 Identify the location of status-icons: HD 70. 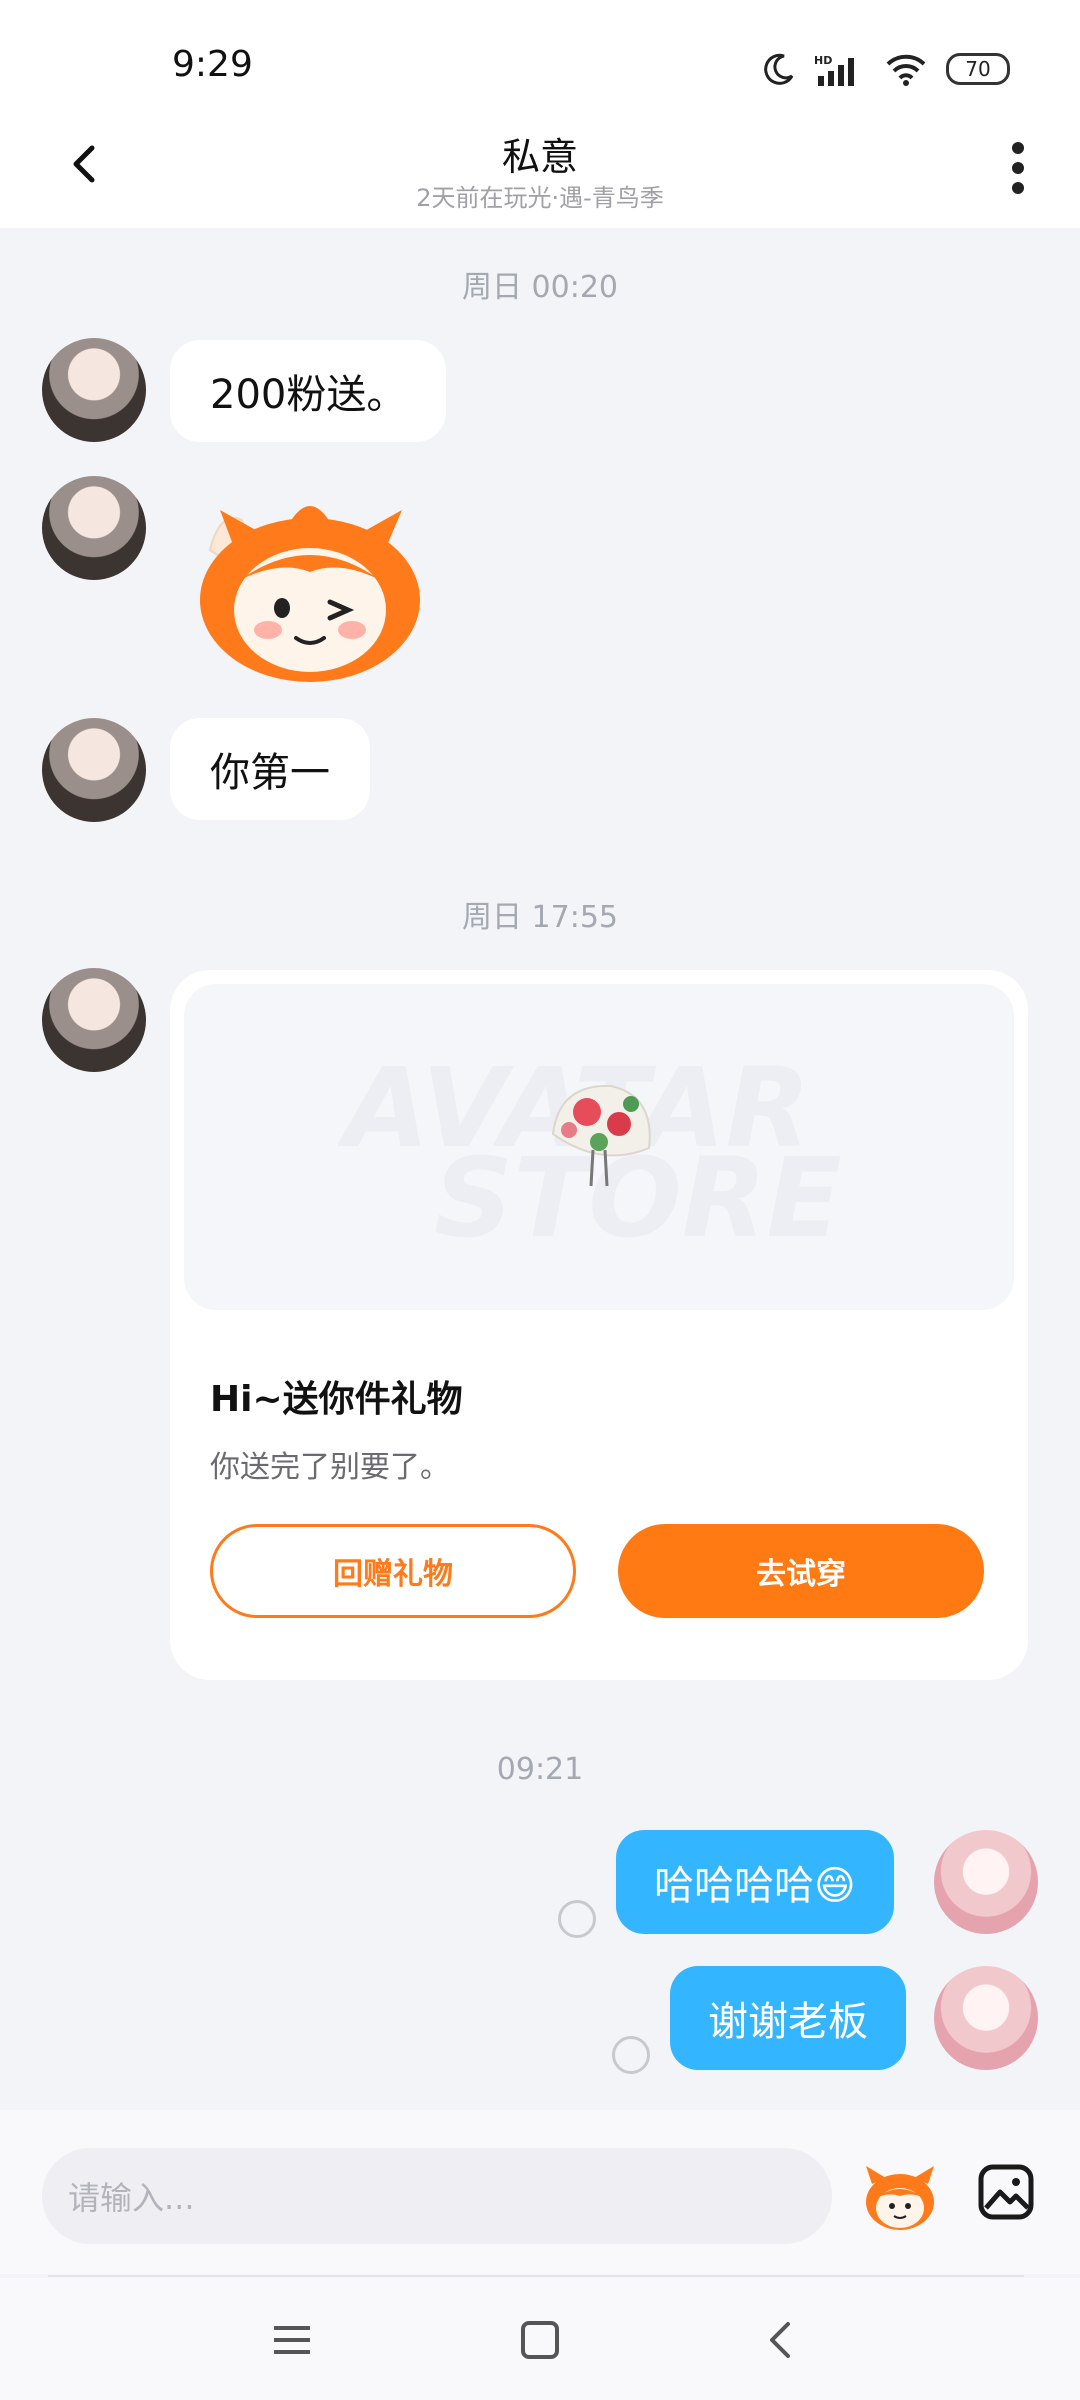
(886, 69).